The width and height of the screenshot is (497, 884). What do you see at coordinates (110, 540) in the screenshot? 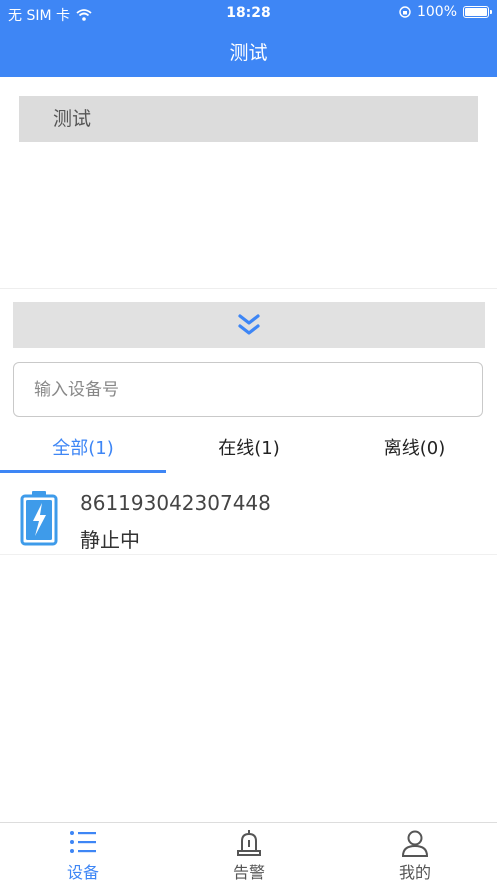
I see `device-state: 静止中` at bounding box center [110, 540].